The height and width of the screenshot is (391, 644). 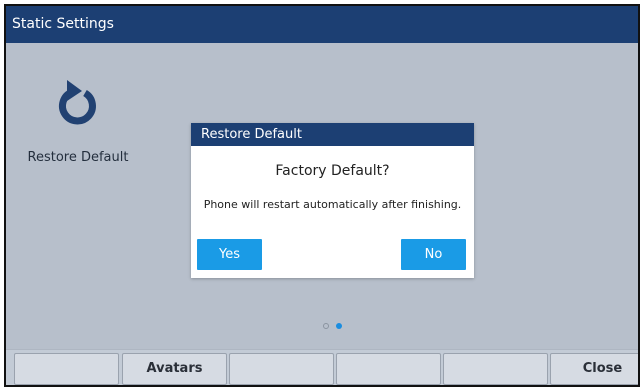 I want to click on dialog-title: Factory Default?, so click(x=332, y=171).